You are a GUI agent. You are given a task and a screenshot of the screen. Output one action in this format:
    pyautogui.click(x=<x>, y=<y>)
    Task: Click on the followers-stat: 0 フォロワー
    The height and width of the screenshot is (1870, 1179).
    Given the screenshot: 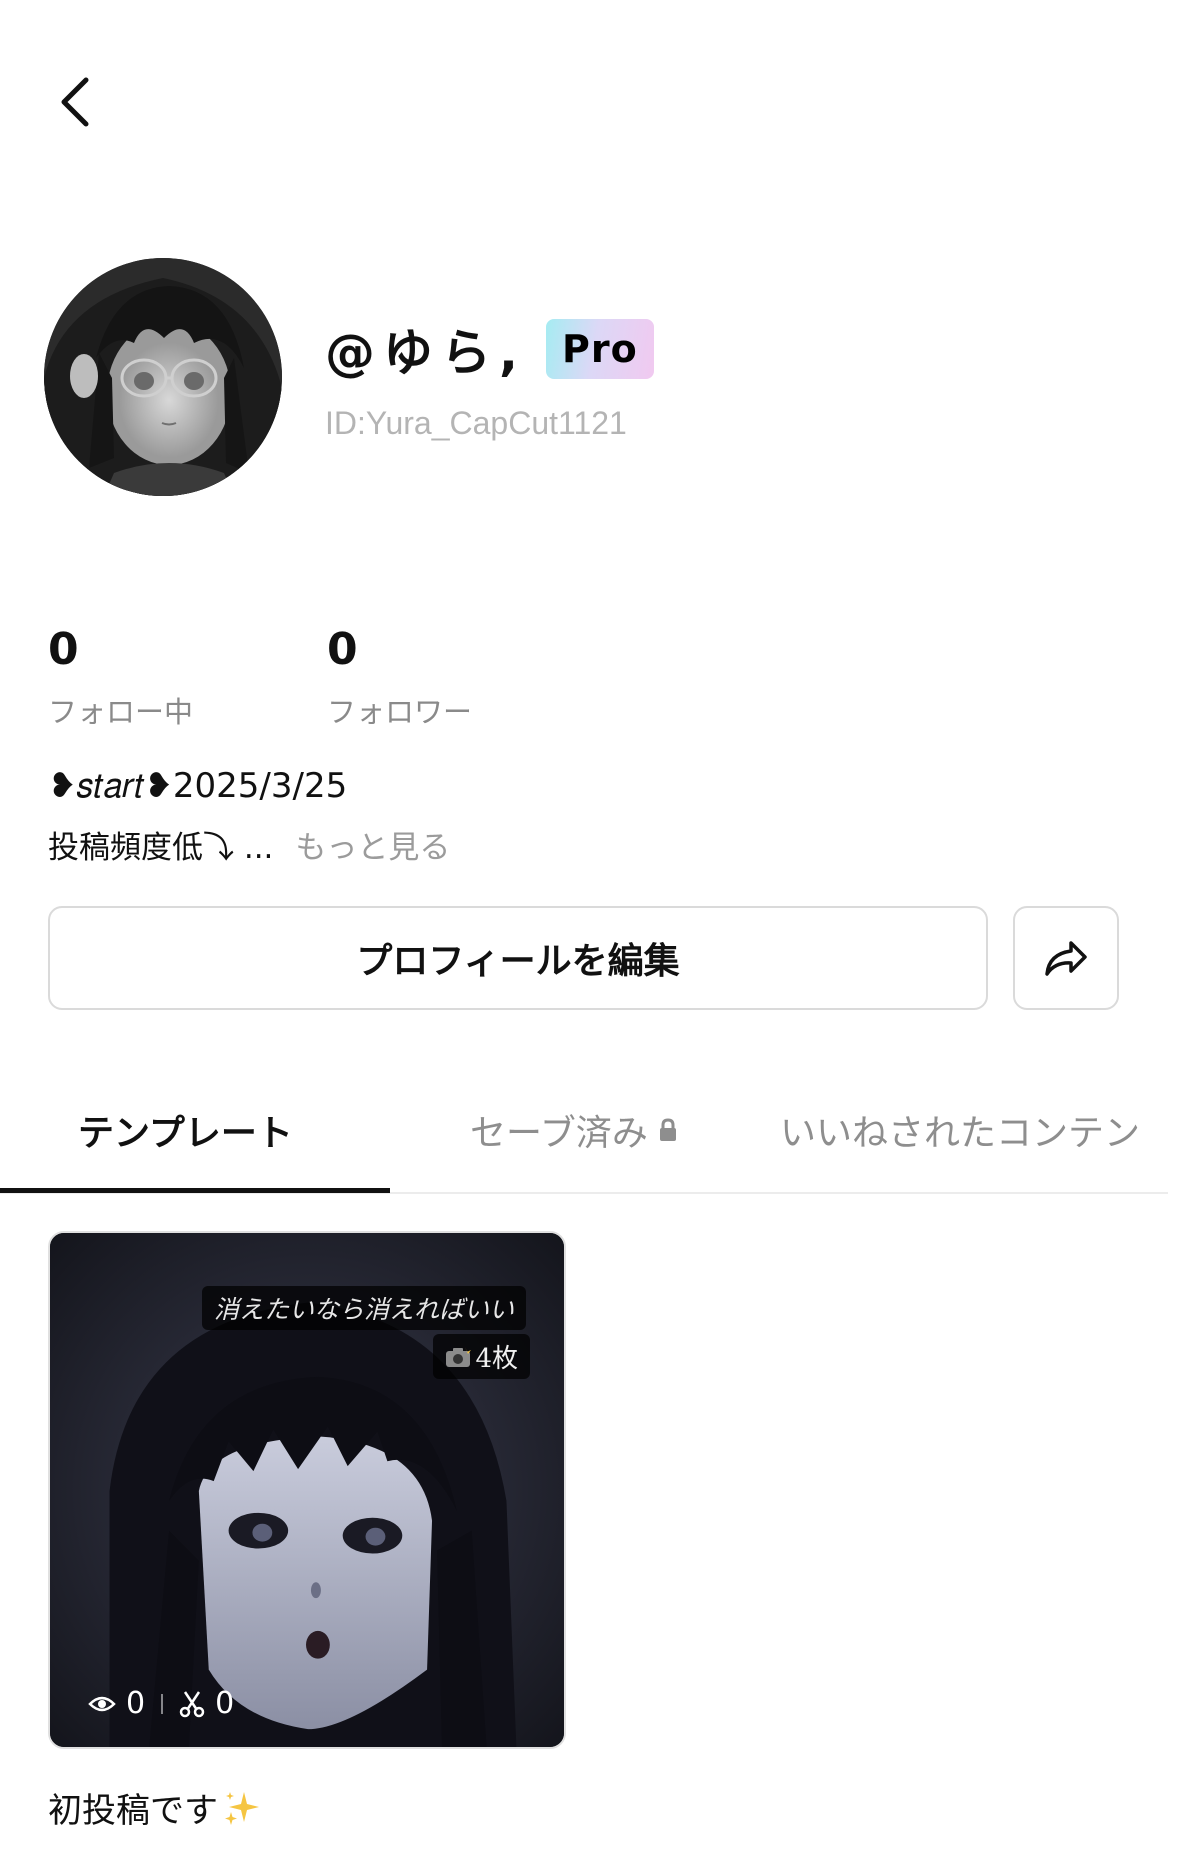 What is the action you would take?
    pyautogui.click(x=399, y=677)
    